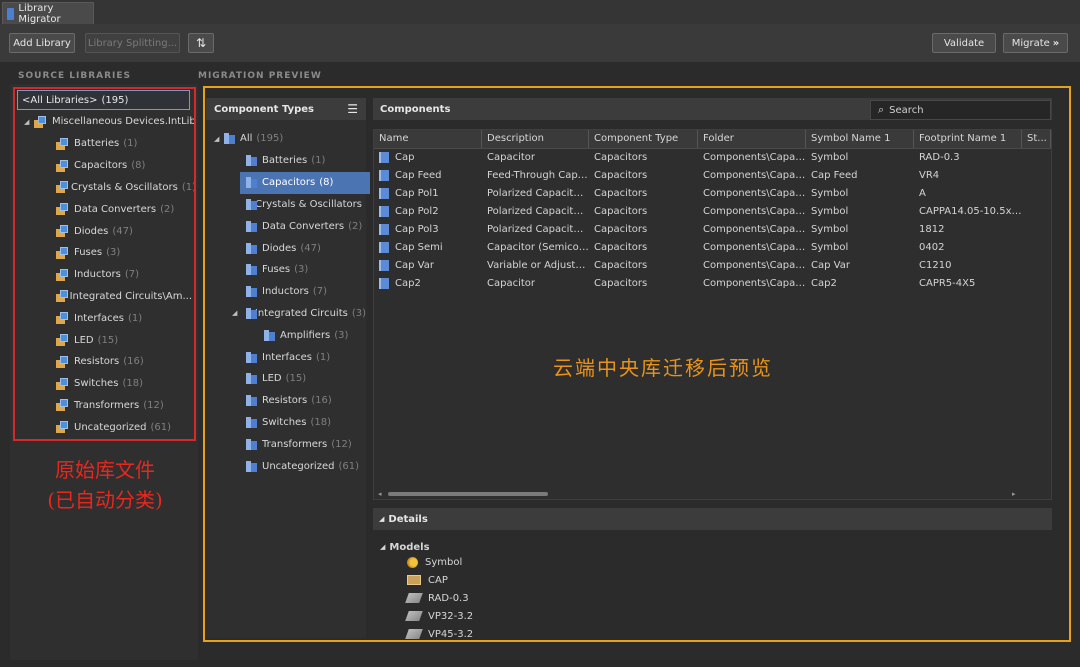 The height and width of the screenshot is (667, 1080). I want to click on double-chevron-right-icon: », so click(1056, 43).